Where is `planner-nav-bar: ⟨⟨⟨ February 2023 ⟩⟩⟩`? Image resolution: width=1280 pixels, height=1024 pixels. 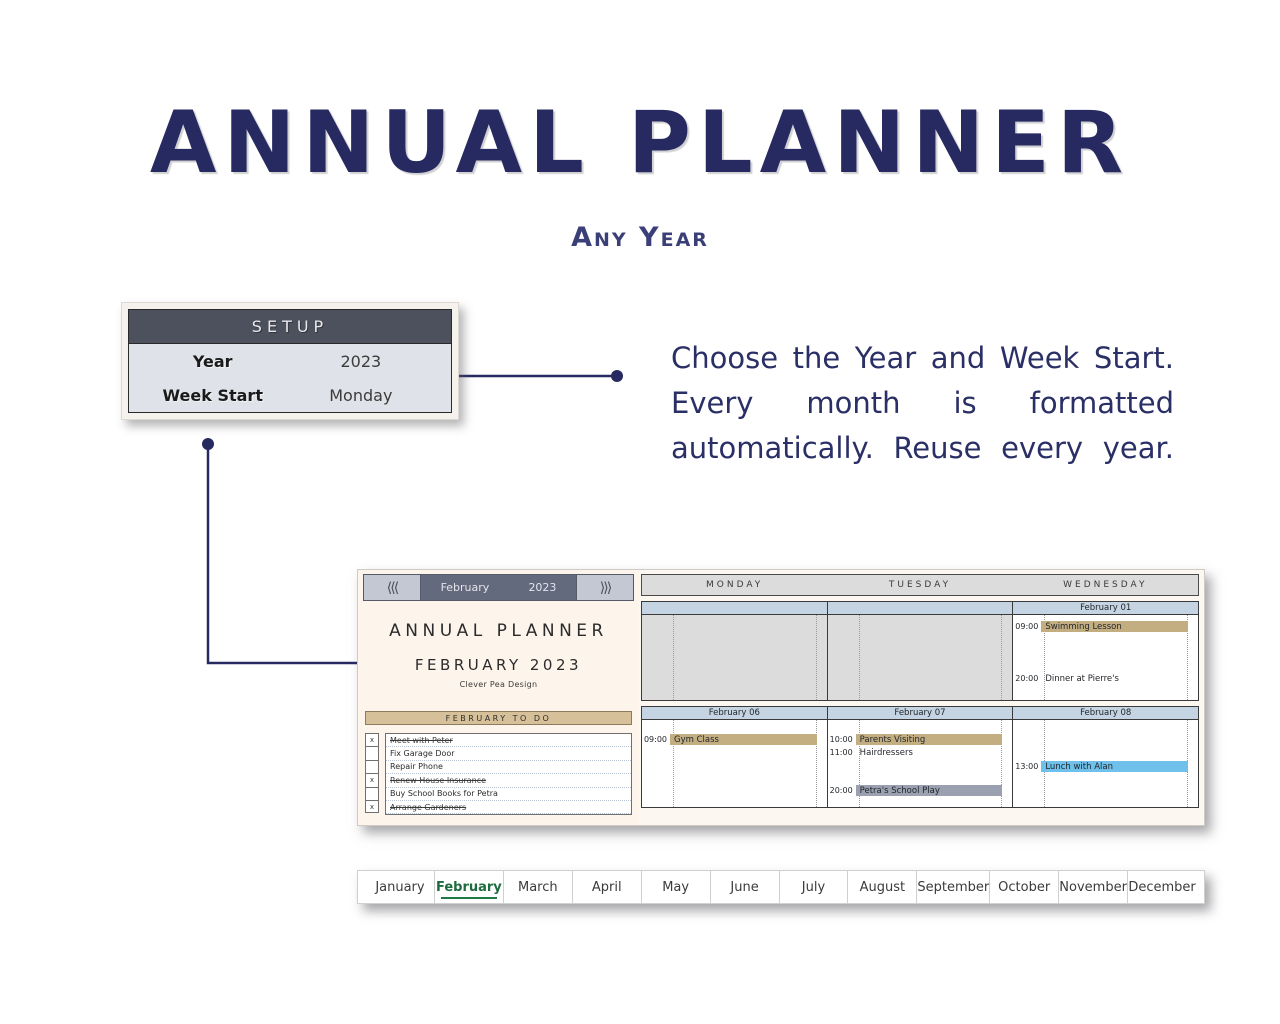
planner-nav-bar: ⟨⟨⟨ February 2023 ⟩⟩⟩ is located at coordinates (498, 587).